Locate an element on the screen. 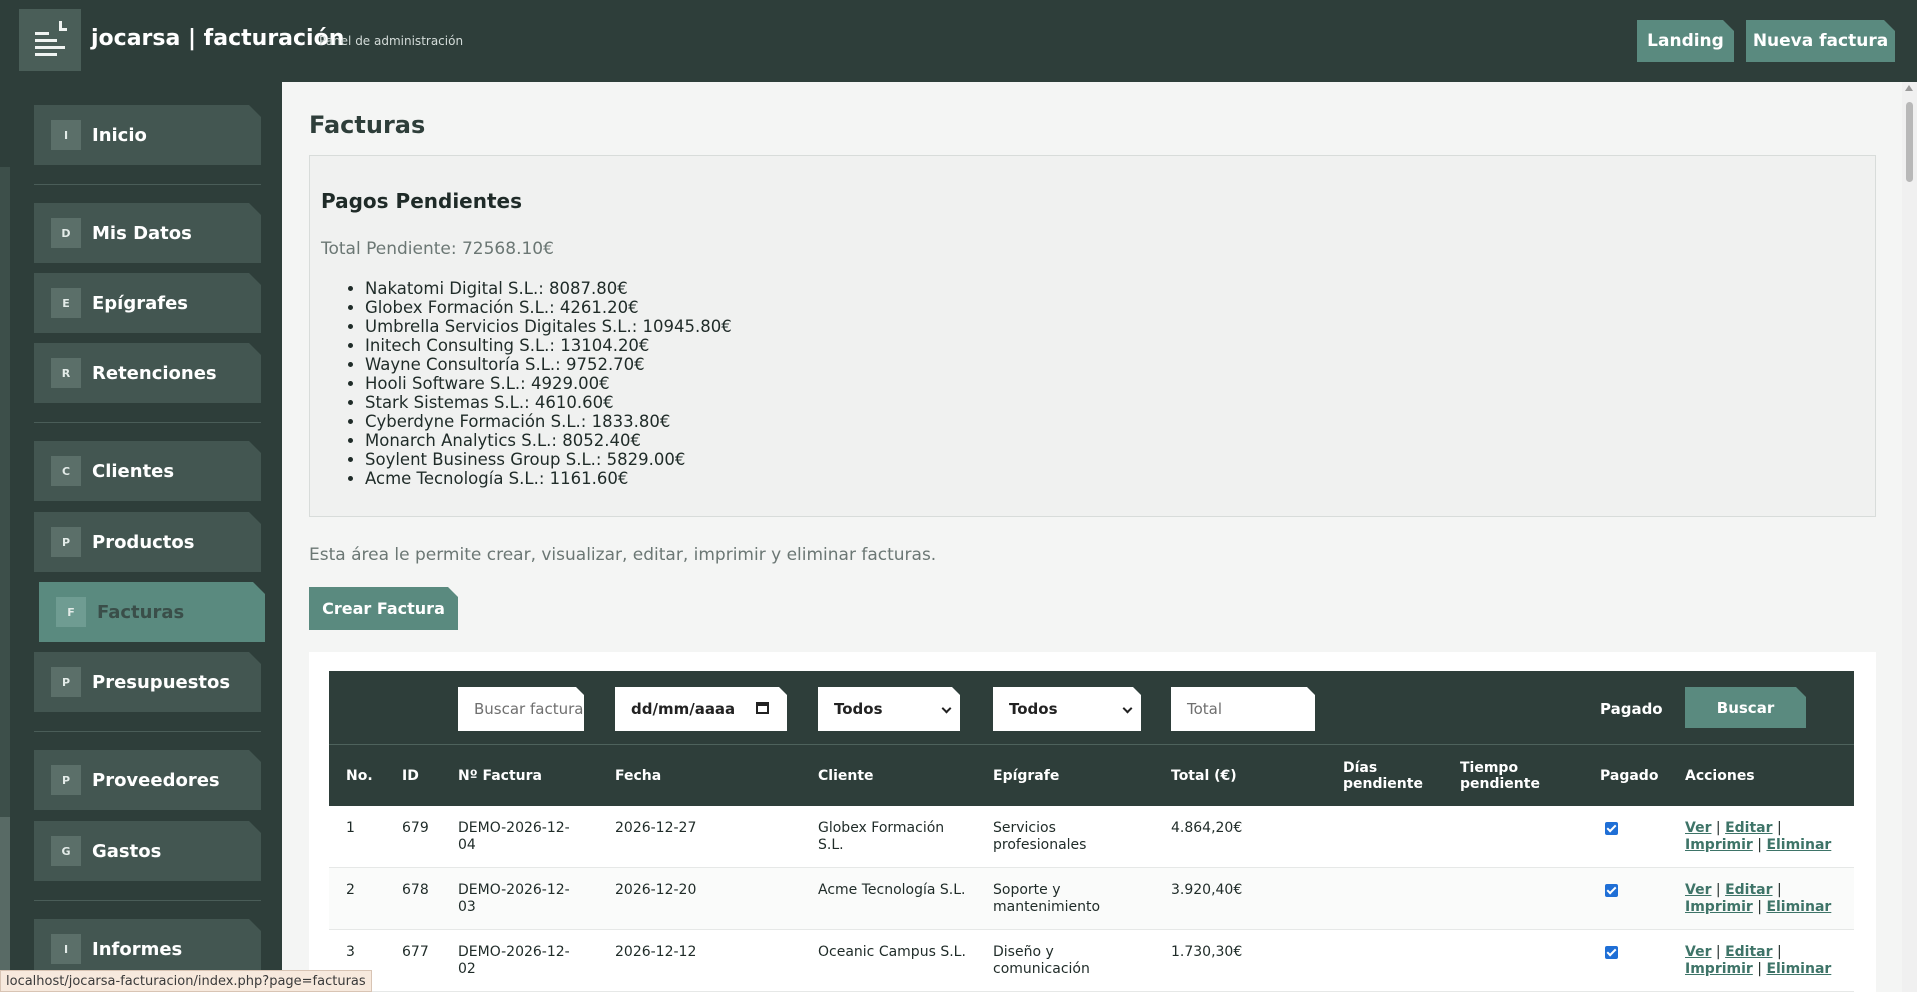 This screenshot has height=992, width=1917. pending-item: Globex Formación S.L.: 4261.20€ is located at coordinates (548, 307).